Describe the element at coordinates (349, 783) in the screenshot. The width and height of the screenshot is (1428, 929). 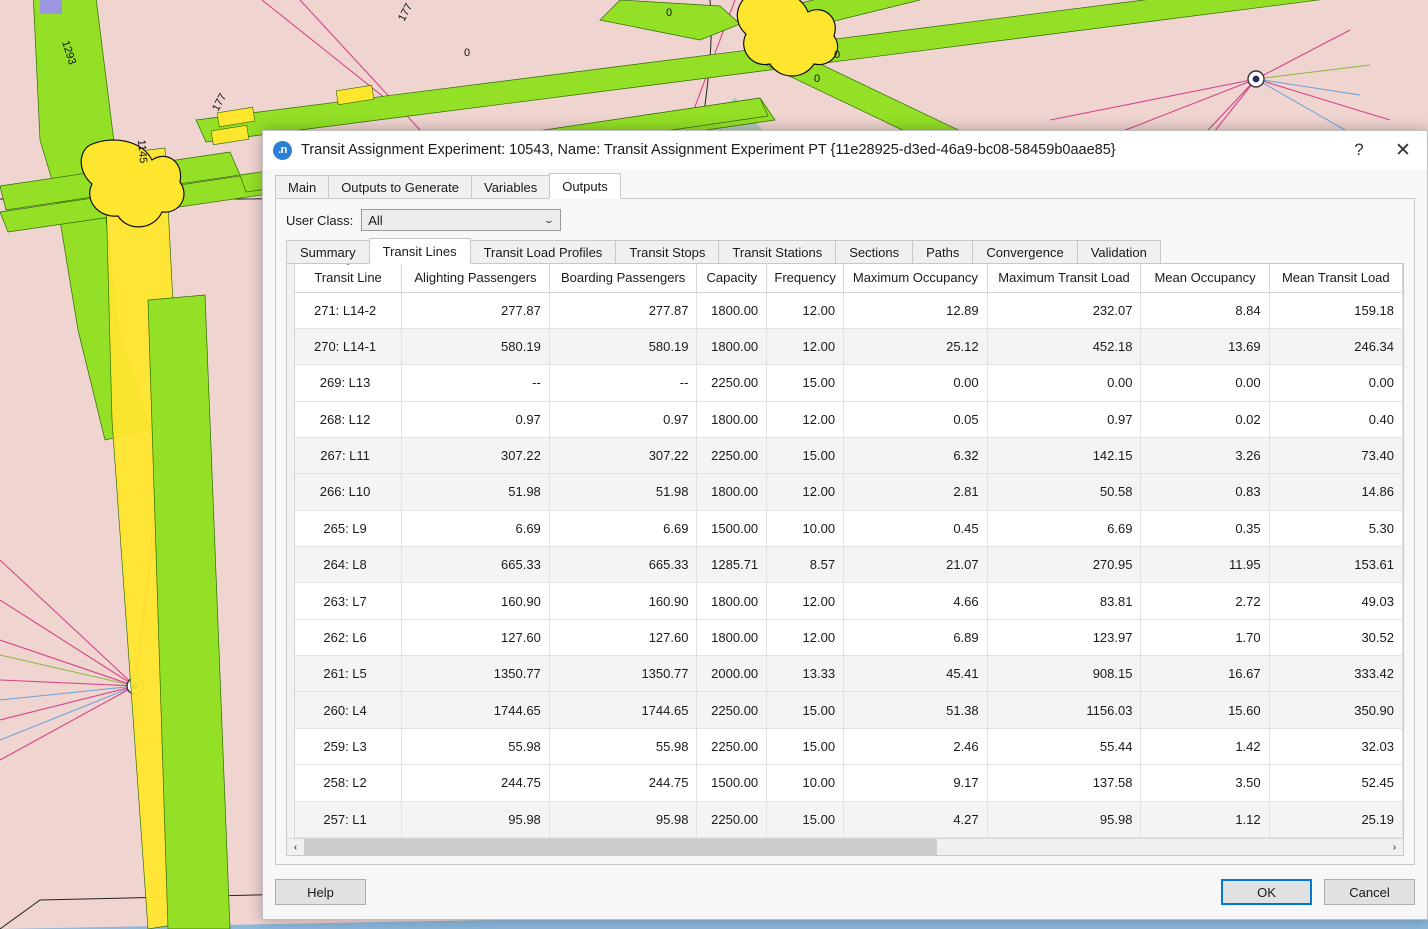
I see `cell-transit-line: 258: L2` at that location.